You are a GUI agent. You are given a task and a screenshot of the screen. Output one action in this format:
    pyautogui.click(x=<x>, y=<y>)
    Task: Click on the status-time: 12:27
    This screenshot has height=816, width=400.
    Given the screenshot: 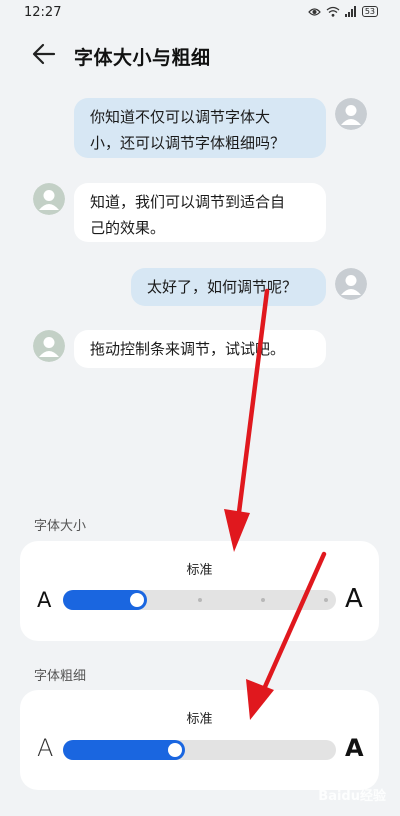 What is the action you would take?
    pyautogui.click(x=43, y=12)
    